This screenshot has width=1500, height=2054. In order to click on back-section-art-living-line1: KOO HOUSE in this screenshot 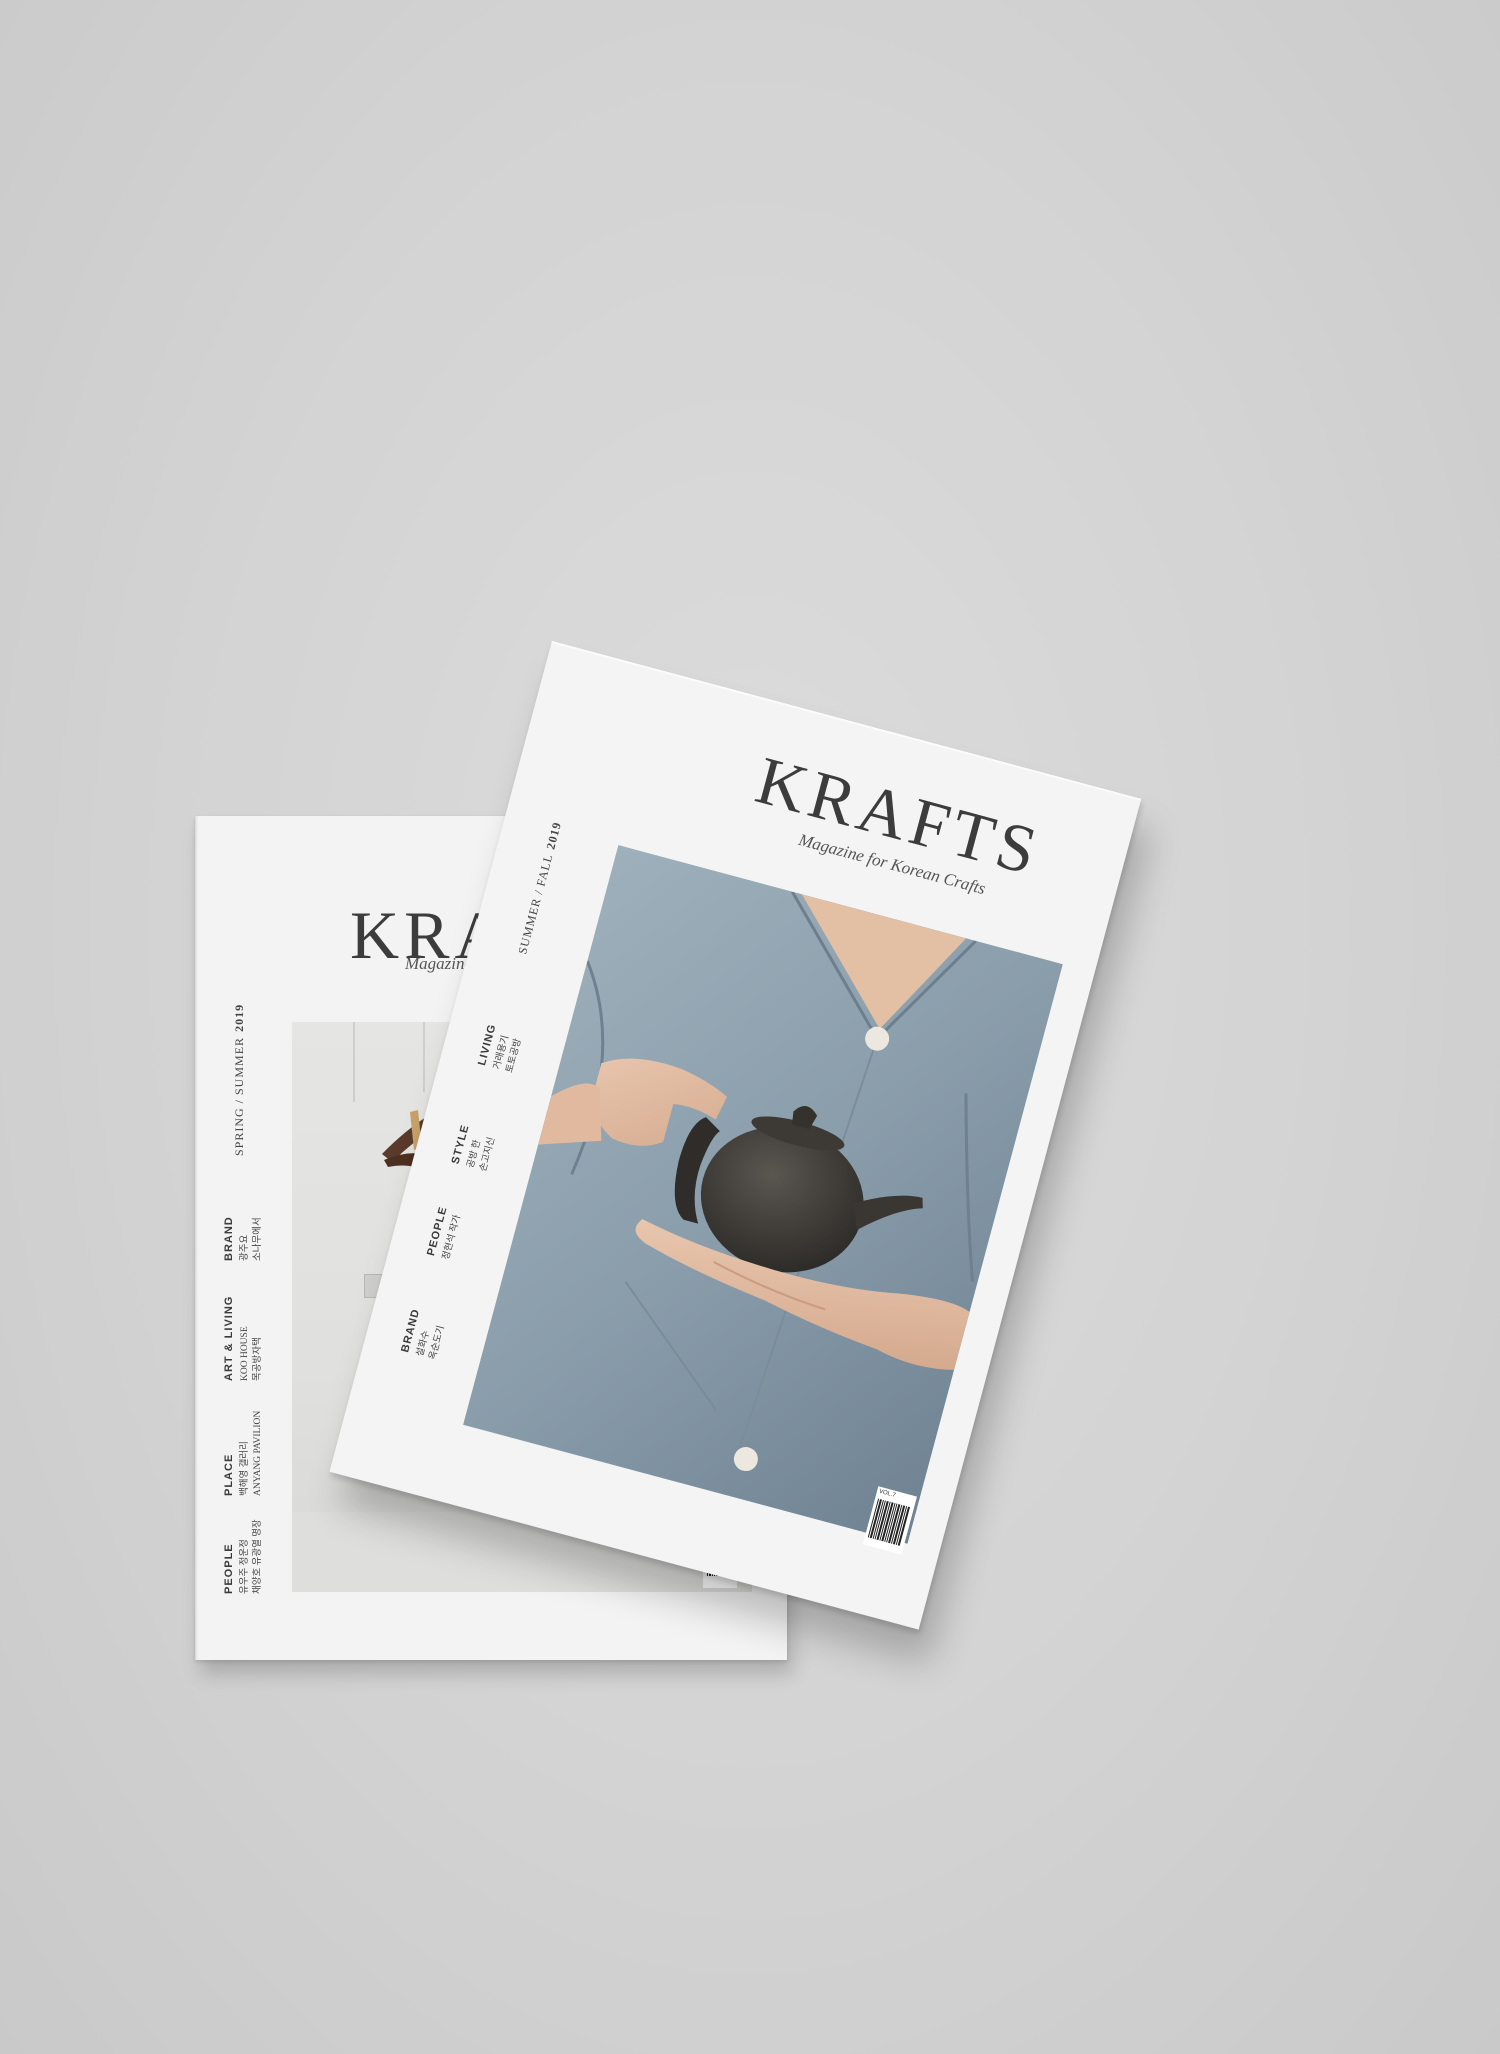, I will do `click(245, 1353)`.